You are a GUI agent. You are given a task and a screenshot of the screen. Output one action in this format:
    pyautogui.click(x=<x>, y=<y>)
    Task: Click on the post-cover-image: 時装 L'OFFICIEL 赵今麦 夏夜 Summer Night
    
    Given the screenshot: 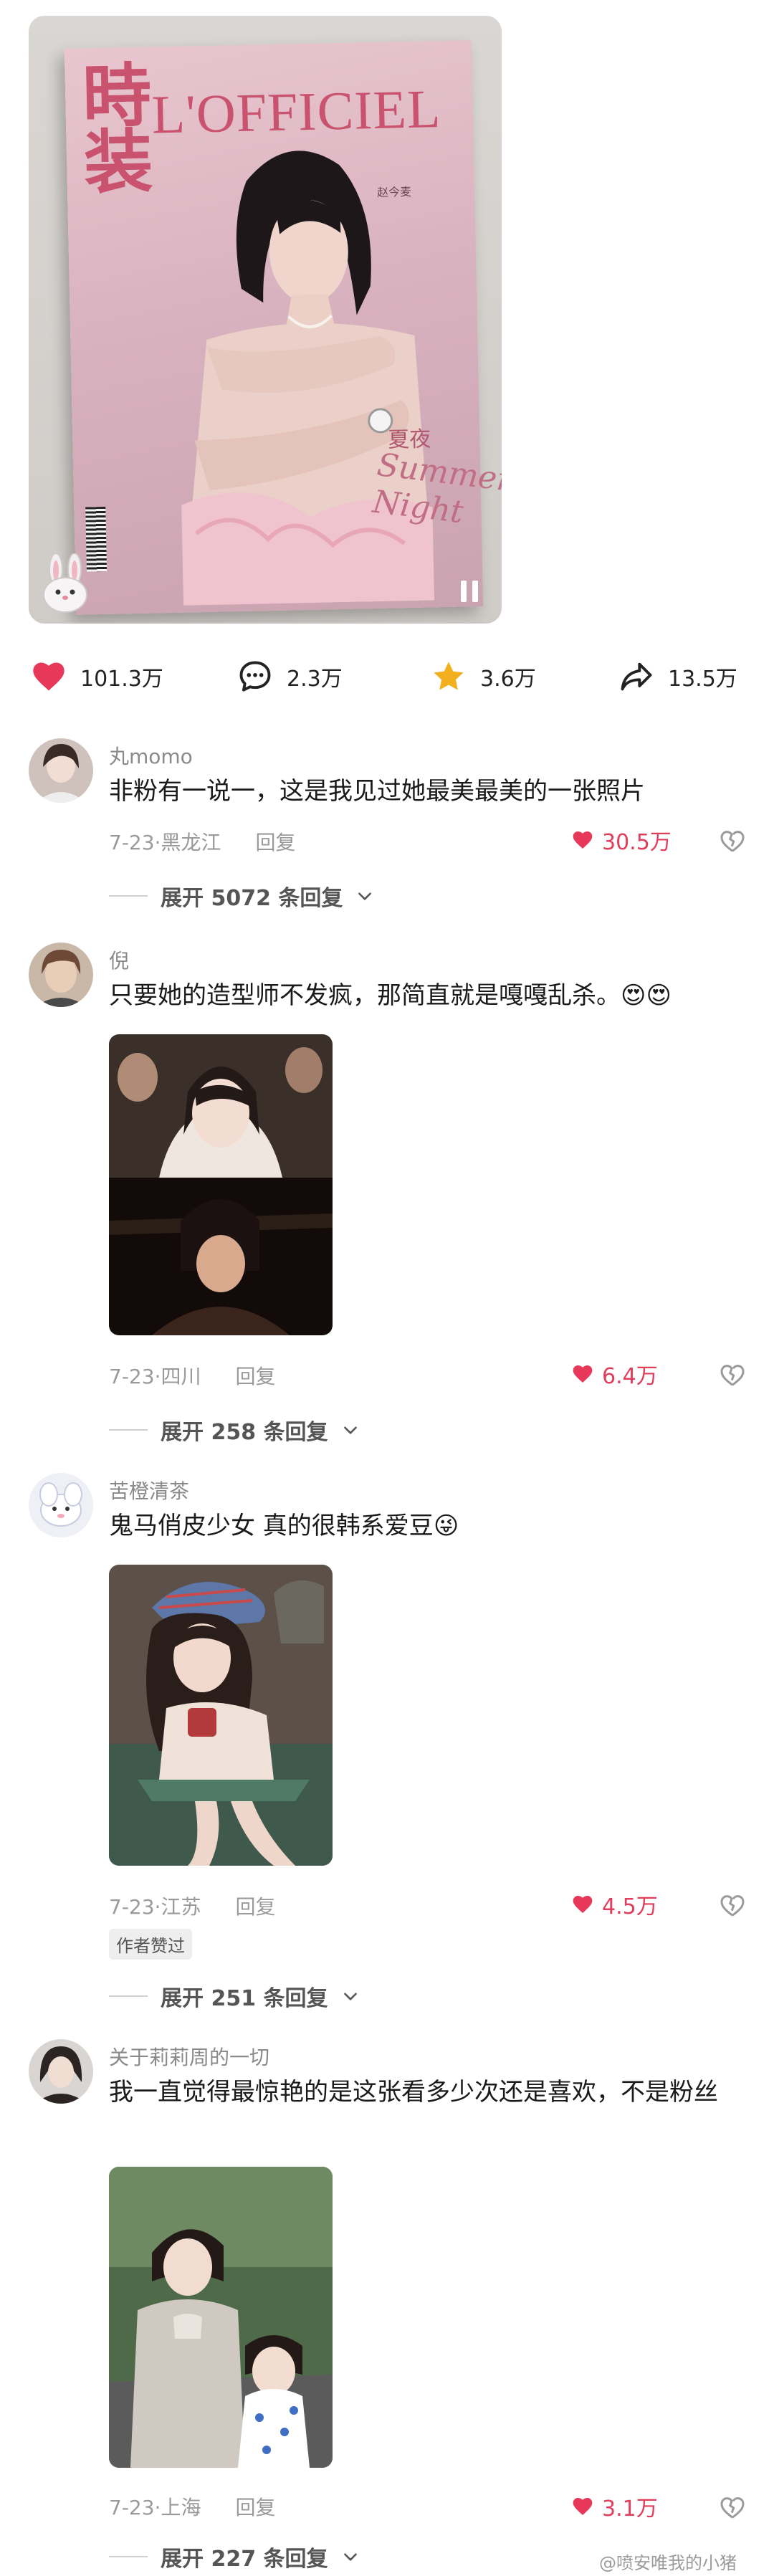 What is the action you would take?
    pyautogui.click(x=265, y=320)
    